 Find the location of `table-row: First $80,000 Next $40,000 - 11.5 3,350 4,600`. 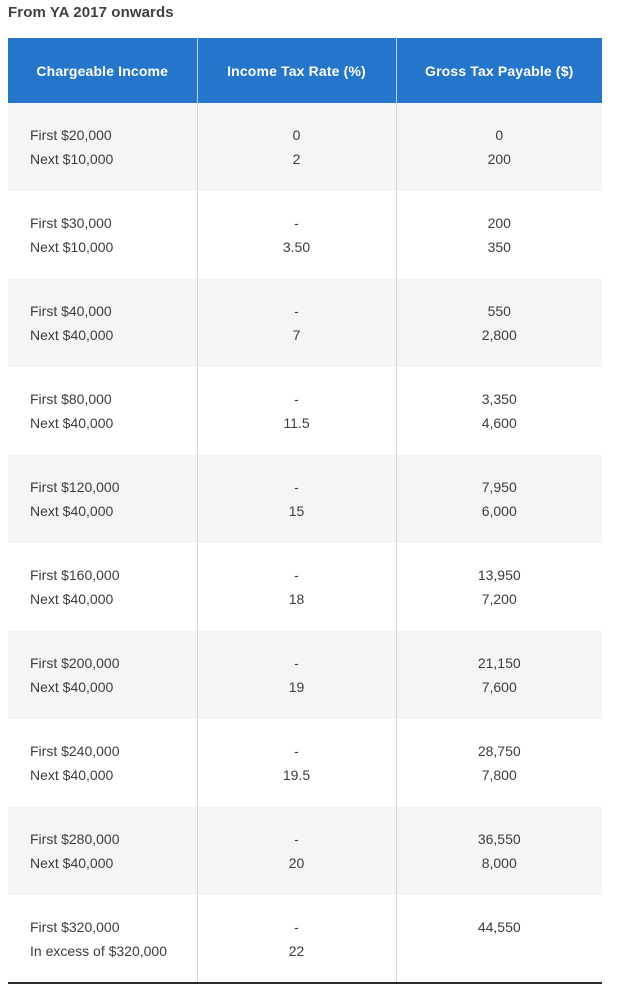

table-row: First $80,000 Next $40,000 - 11.5 3,350 4,600 is located at coordinates (305, 411).